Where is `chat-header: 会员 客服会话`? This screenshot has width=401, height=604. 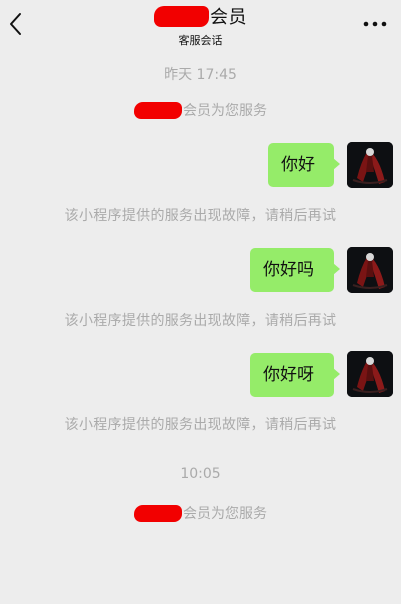 chat-header: 会员 客服会话 is located at coordinates (200, 24).